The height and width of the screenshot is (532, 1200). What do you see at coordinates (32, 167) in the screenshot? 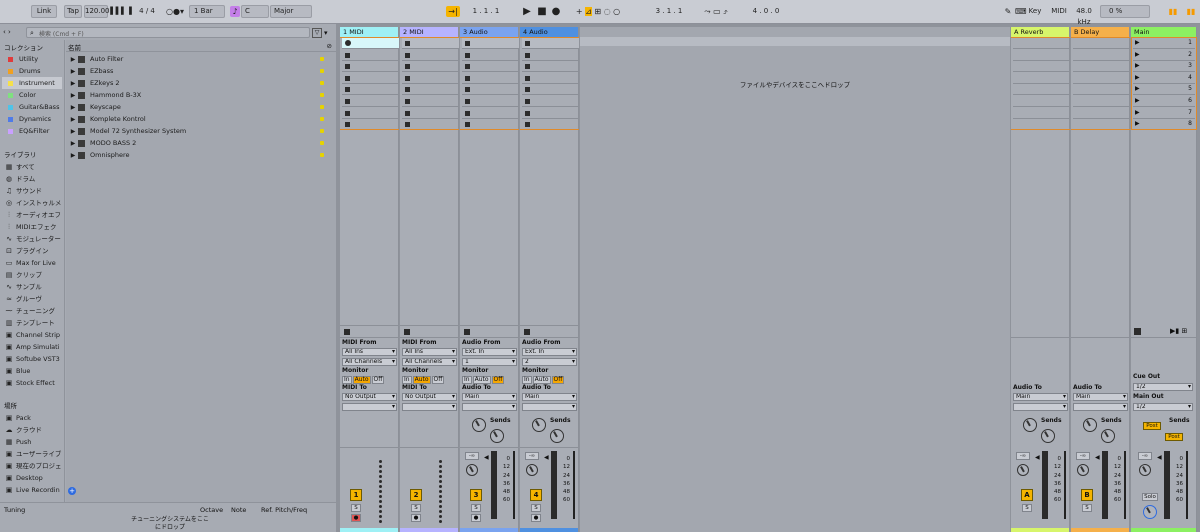
I see `library-item: ▦ すべて` at bounding box center [32, 167].